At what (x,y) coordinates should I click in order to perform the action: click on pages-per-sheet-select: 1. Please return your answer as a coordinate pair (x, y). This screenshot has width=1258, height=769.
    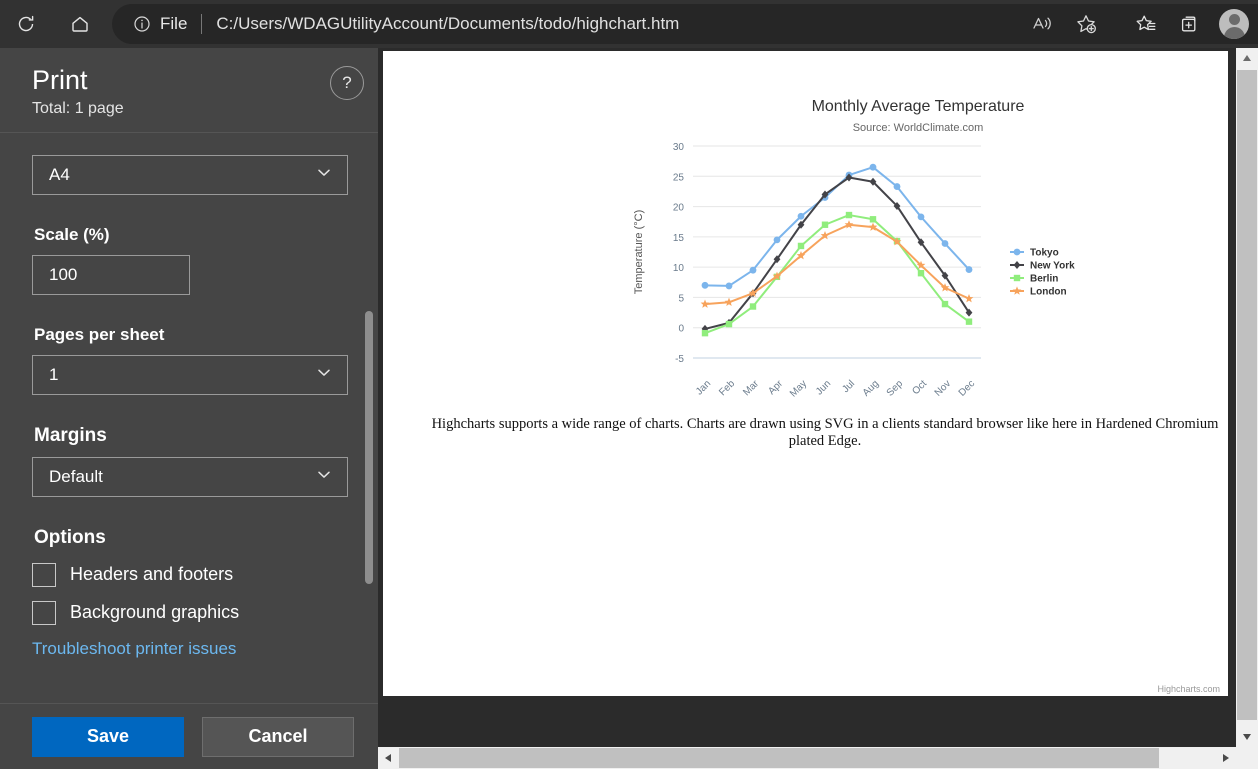
    Looking at the image, I should click on (190, 374).